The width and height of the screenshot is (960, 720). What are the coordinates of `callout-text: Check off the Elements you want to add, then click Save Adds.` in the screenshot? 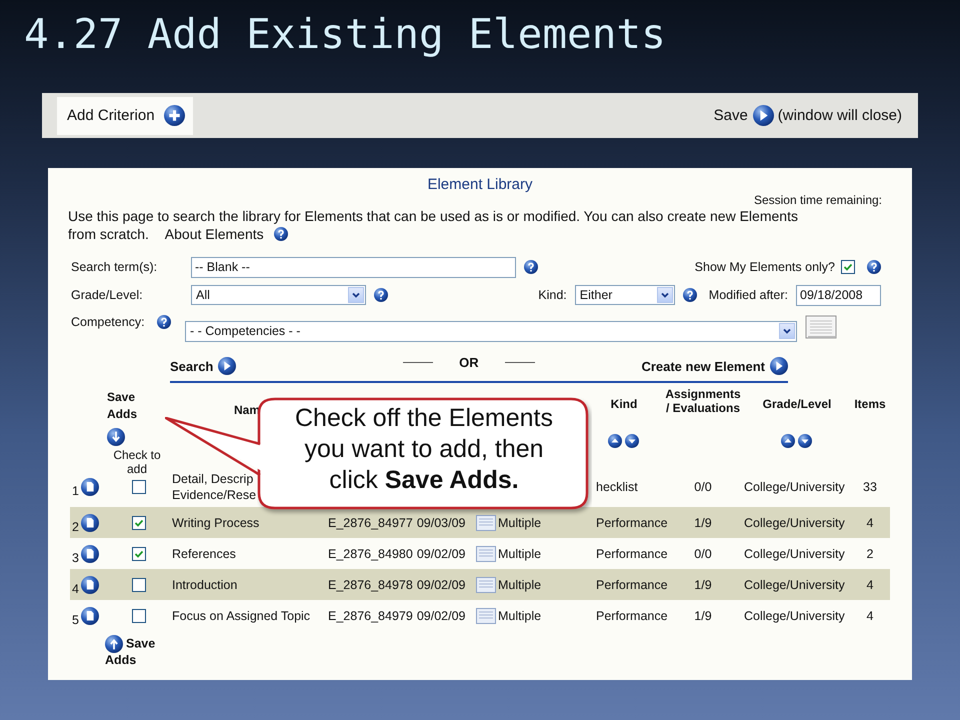 It's located at (424, 449).